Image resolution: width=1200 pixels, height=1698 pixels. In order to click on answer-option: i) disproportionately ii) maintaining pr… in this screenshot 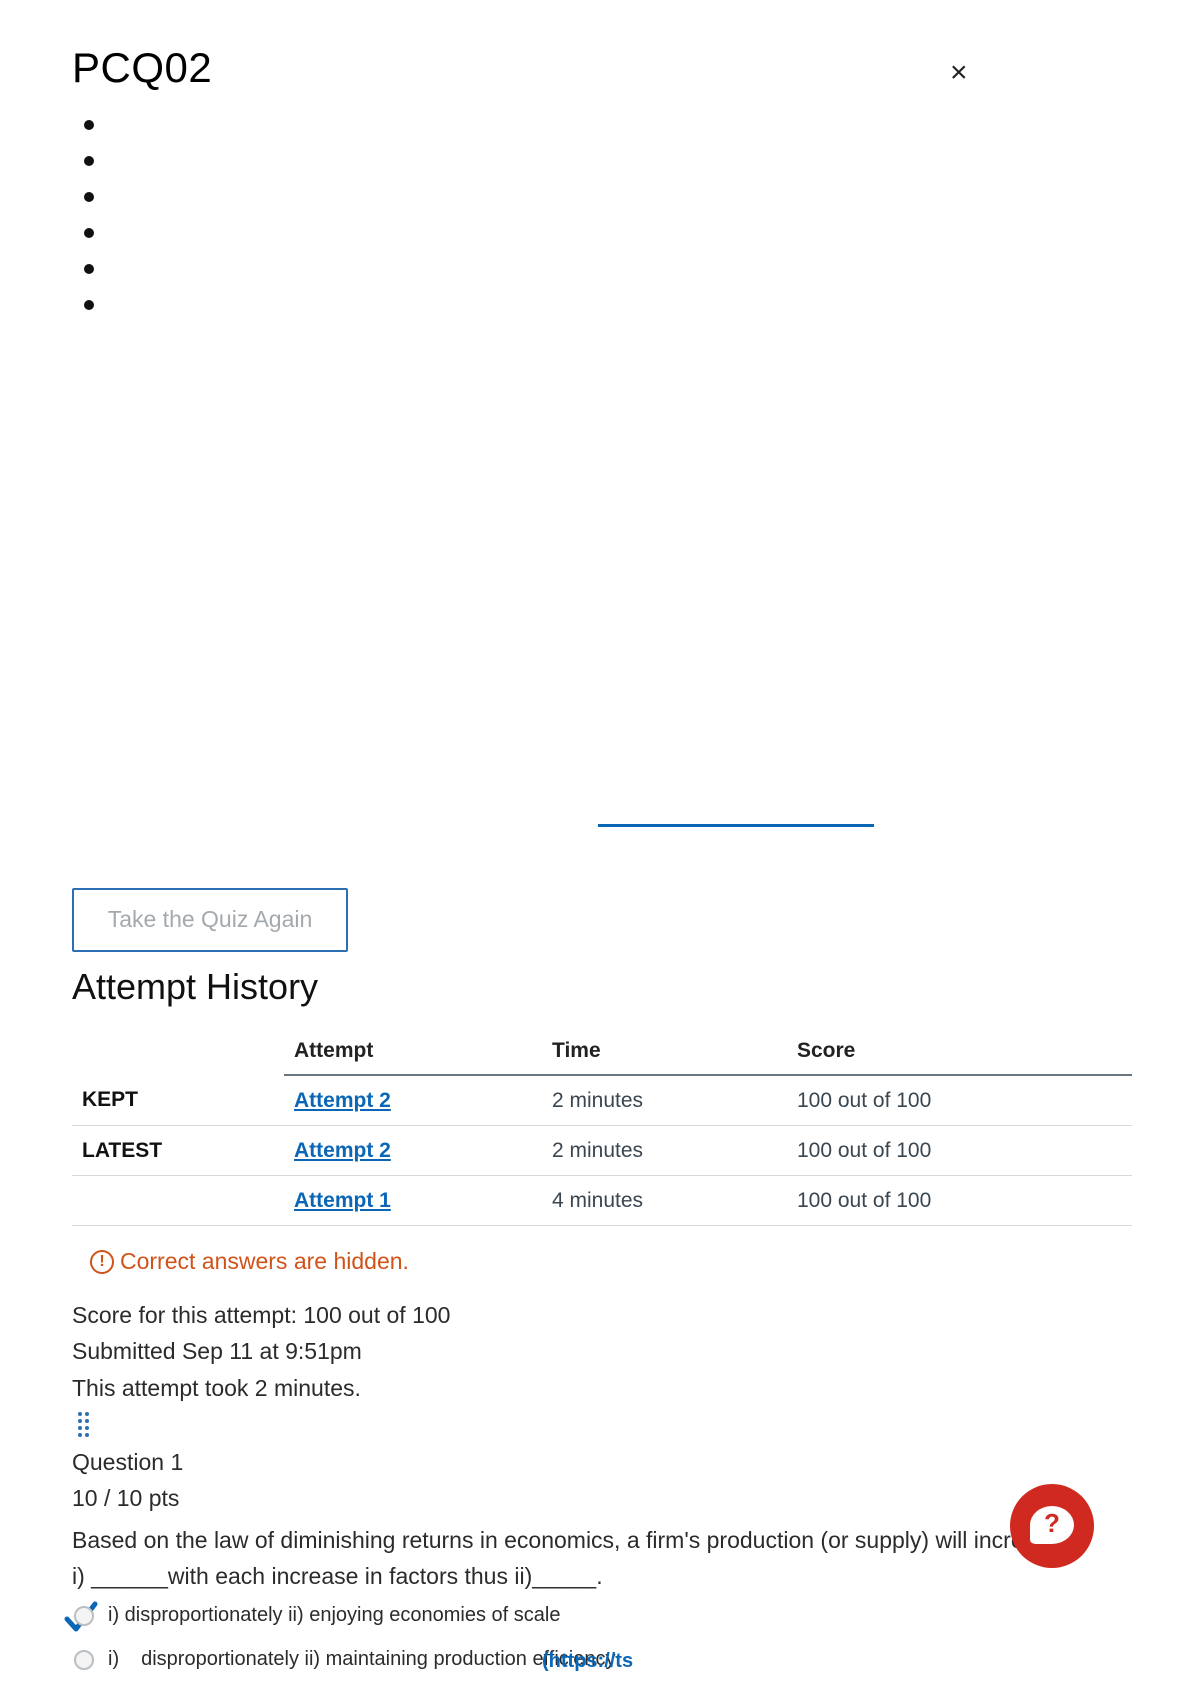, I will do `click(343, 1659)`.